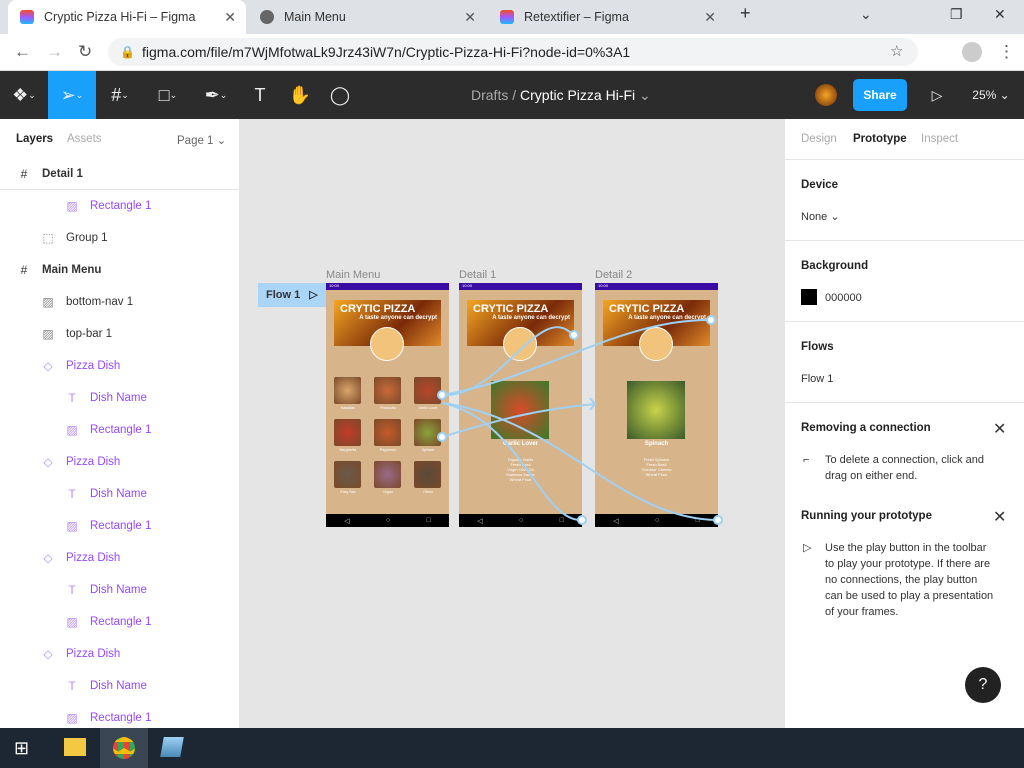 The image size is (1024, 768). What do you see at coordinates (24, 95) in the screenshot?
I see `main-menu-button: ❖ ⌄` at bounding box center [24, 95].